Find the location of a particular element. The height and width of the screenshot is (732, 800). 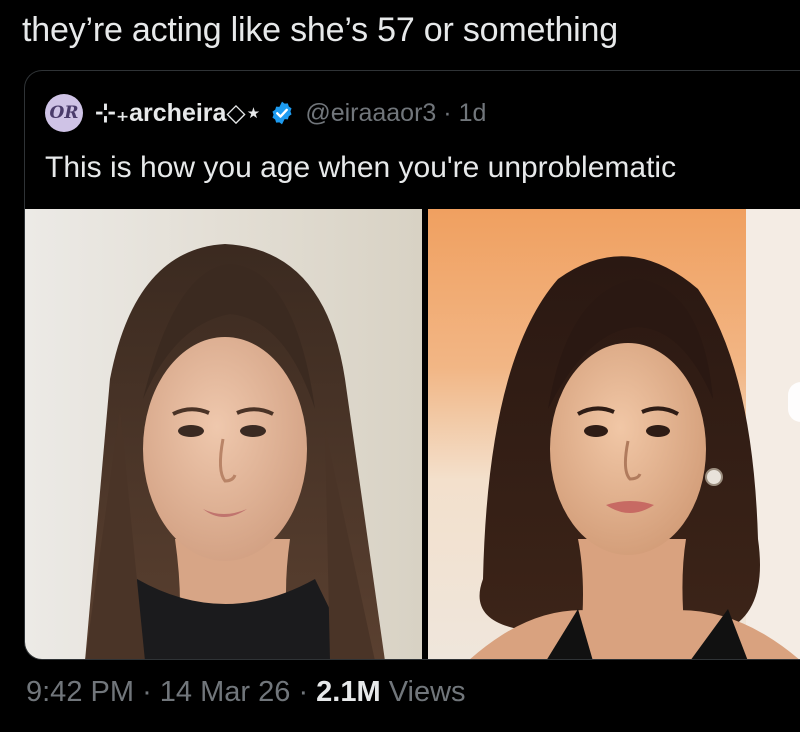

views-count: 2.1M is located at coordinates (348, 692).